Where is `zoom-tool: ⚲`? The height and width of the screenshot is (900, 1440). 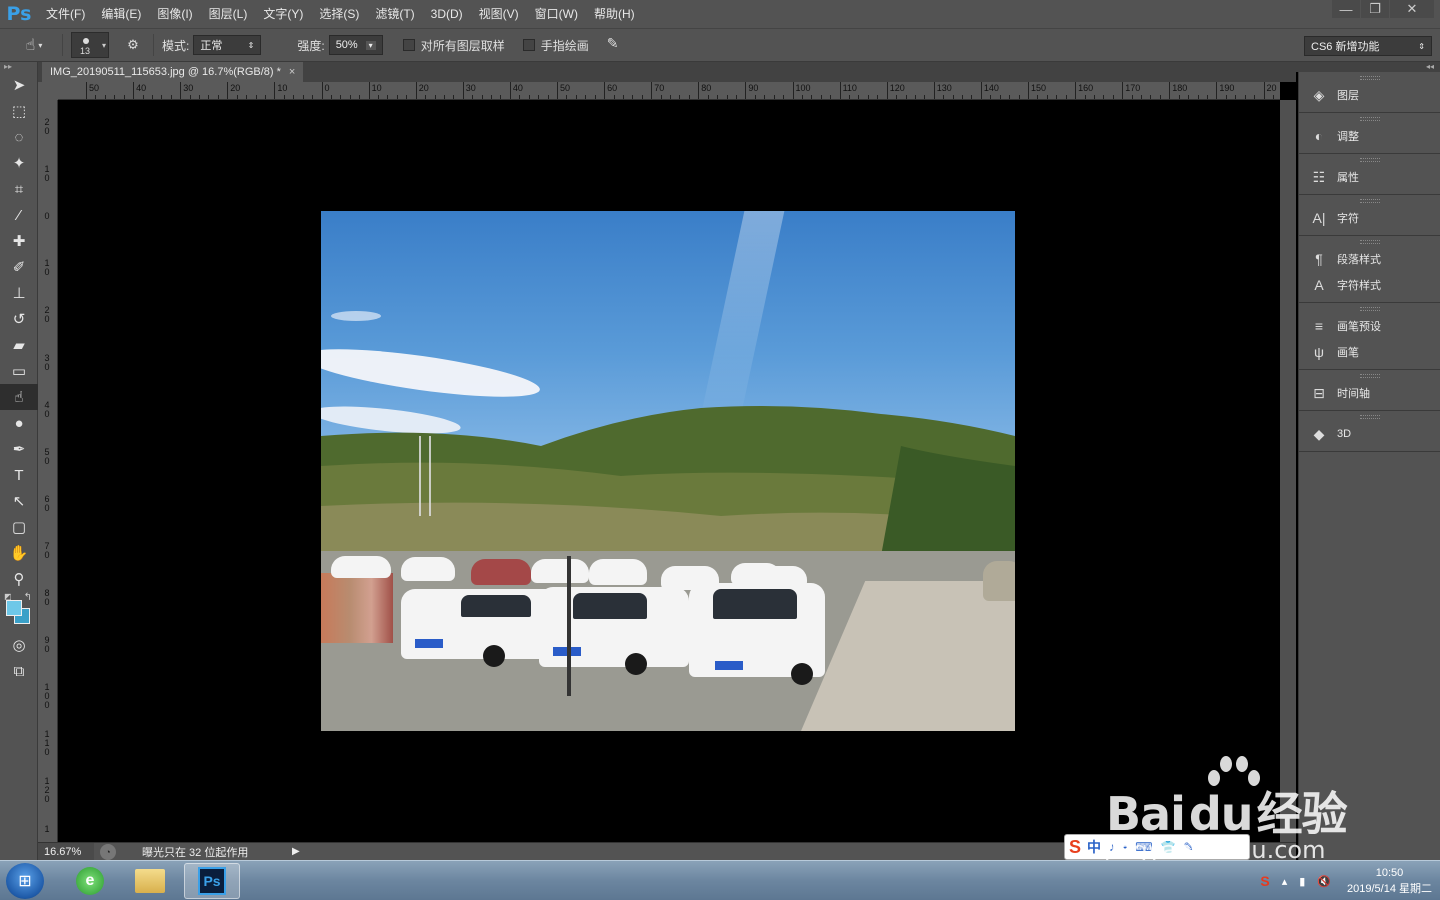
zoom-tool: ⚲ is located at coordinates (19, 579).